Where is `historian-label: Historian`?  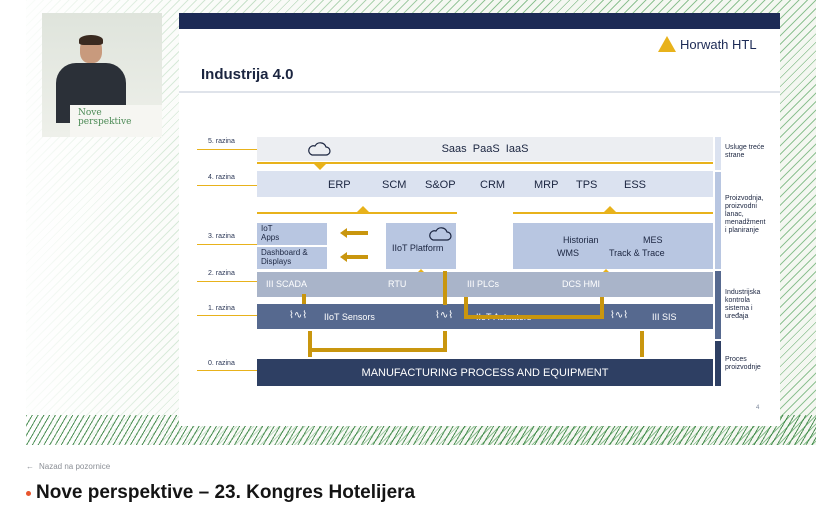 historian-label: Historian is located at coordinates (581, 240).